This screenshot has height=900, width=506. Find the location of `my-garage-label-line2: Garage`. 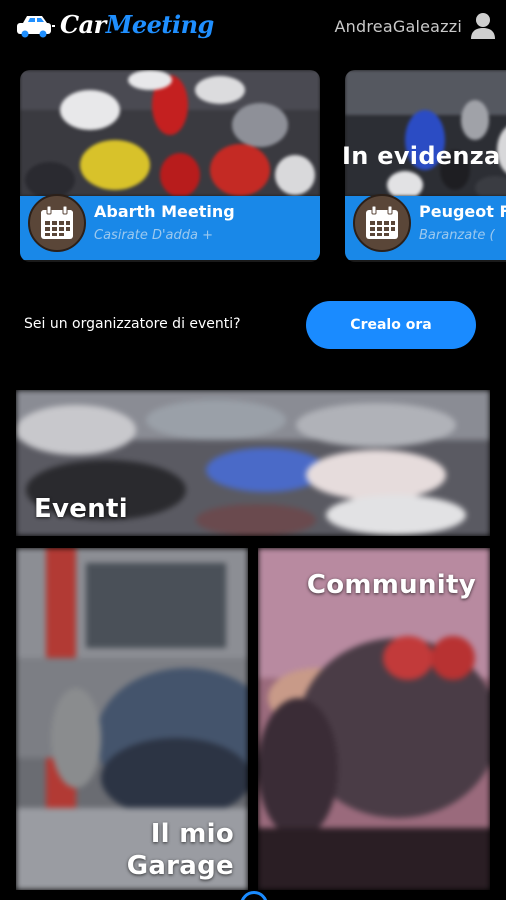

my-garage-label-line2: Garage is located at coordinates (180, 866).